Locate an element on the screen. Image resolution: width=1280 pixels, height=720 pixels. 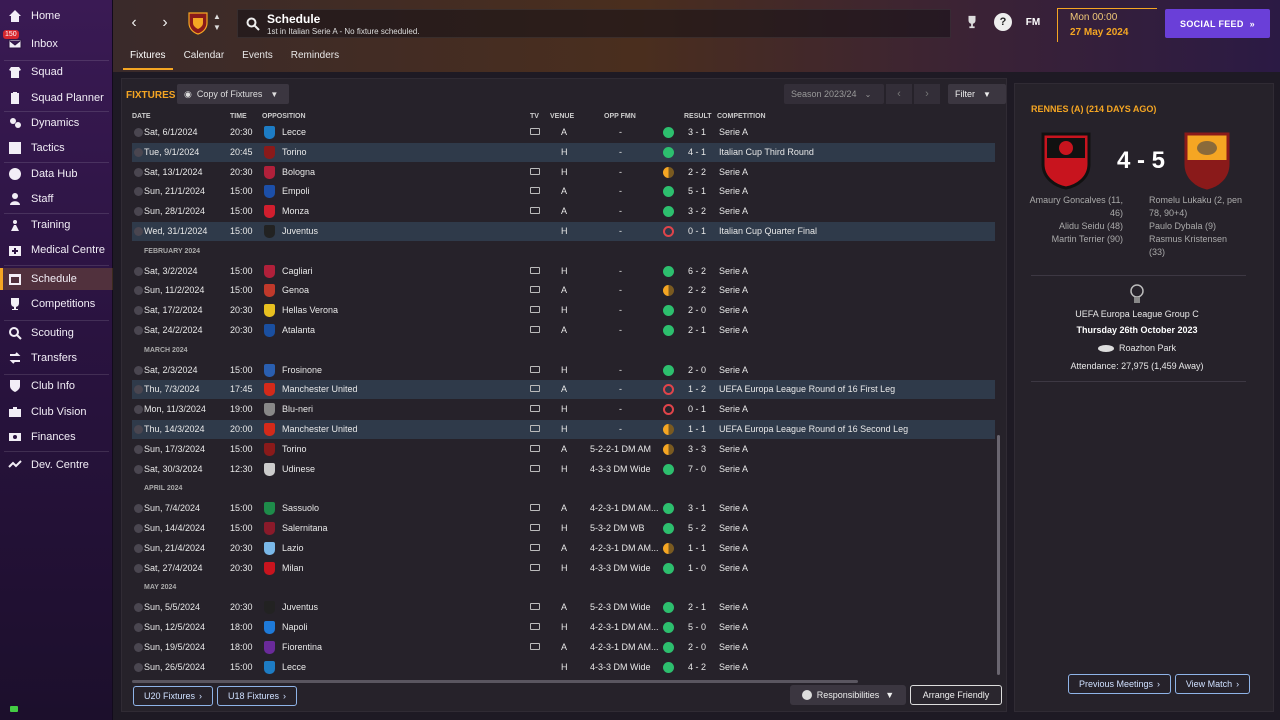
col-opp-fmn: OPP FMN is located at coordinates (620, 116).